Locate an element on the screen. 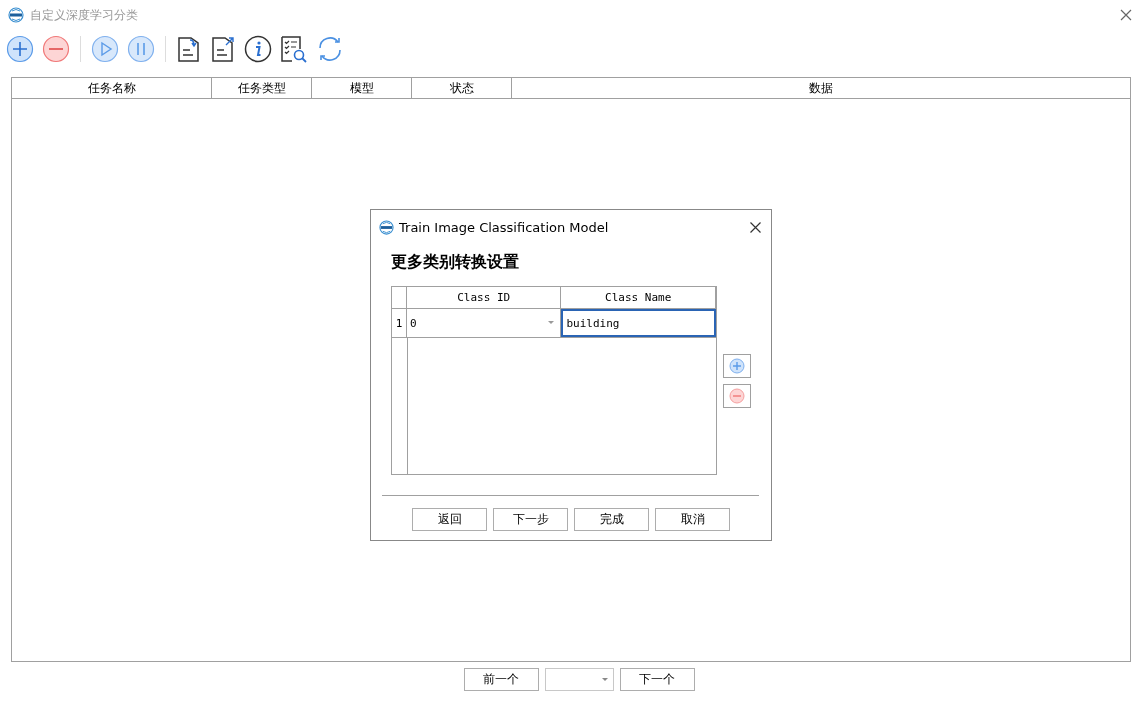 Image resolution: width=1144 pixels, height=701 pixels. dialog-title: Train Image Classification Model is located at coordinates (504, 227).